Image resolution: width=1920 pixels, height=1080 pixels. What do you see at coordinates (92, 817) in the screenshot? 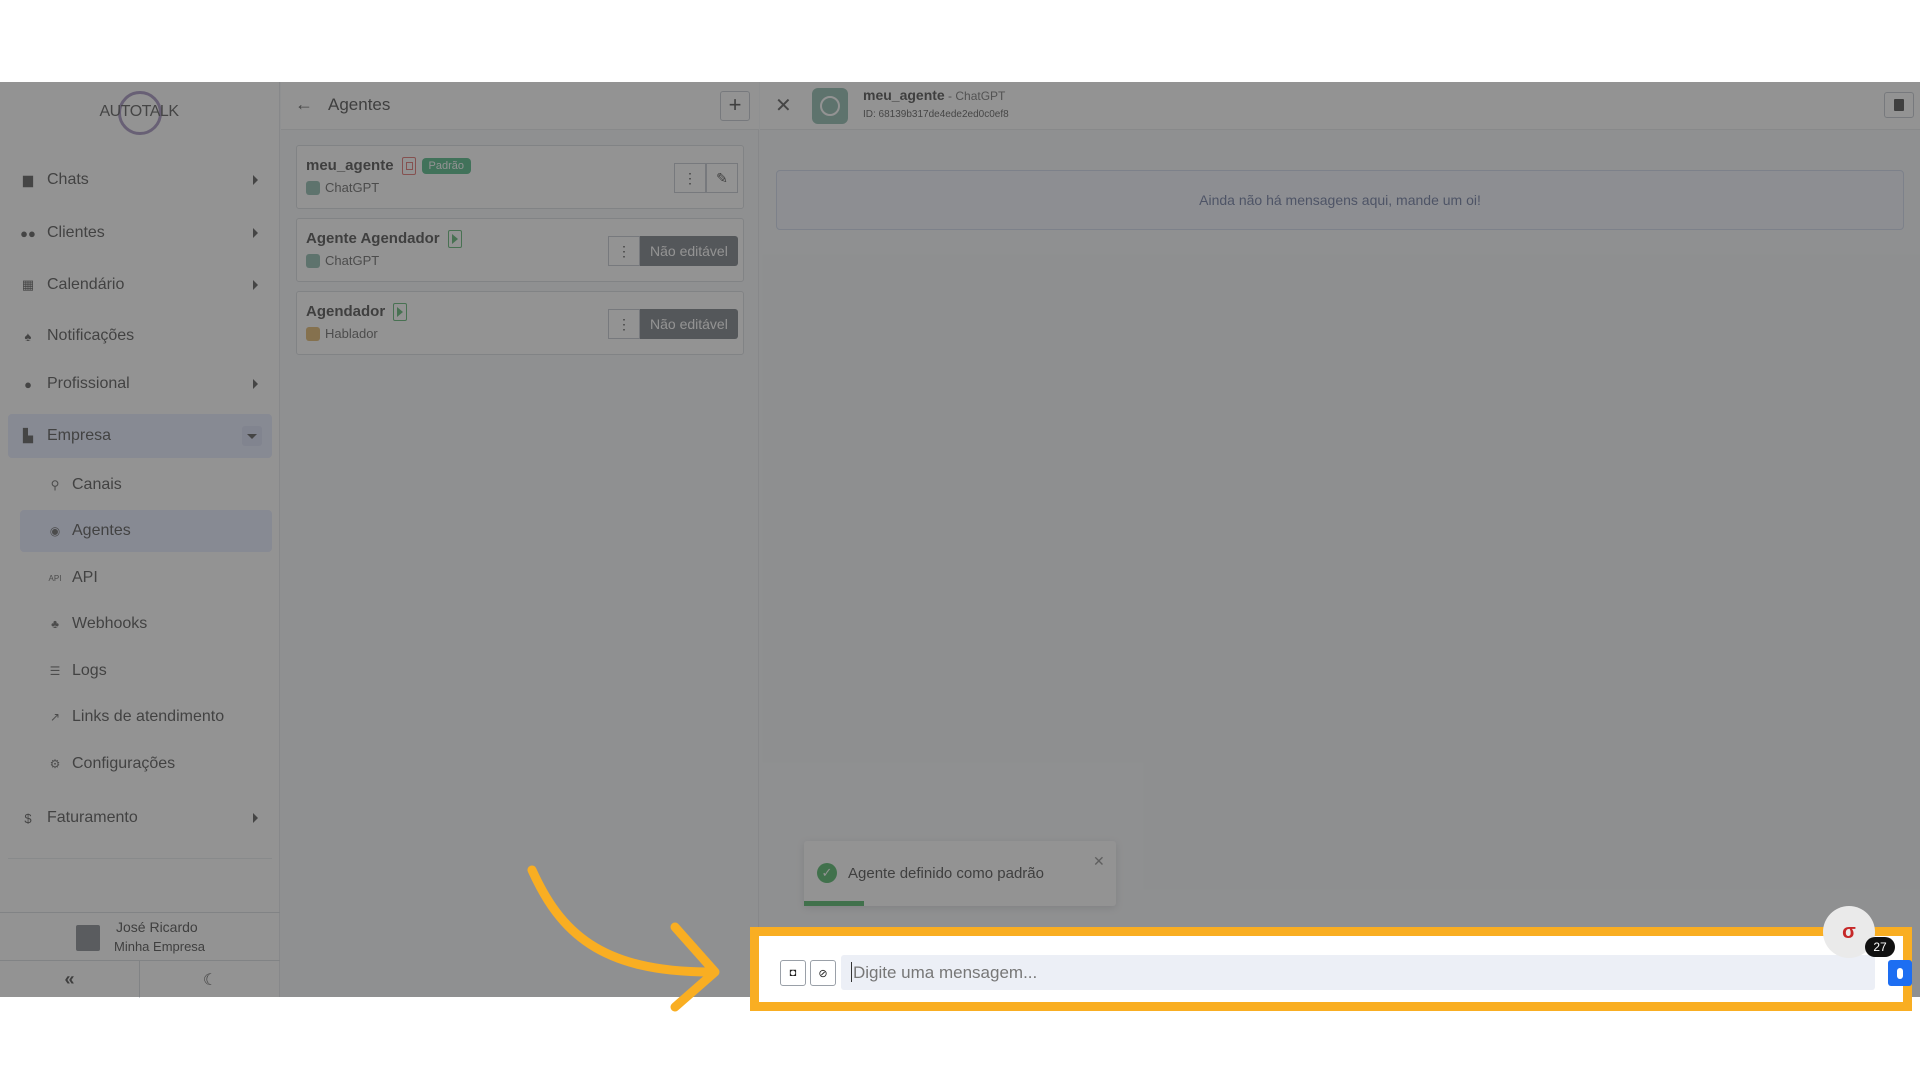
I see `sidebar-item-label: Faturamento` at bounding box center [92, 817].